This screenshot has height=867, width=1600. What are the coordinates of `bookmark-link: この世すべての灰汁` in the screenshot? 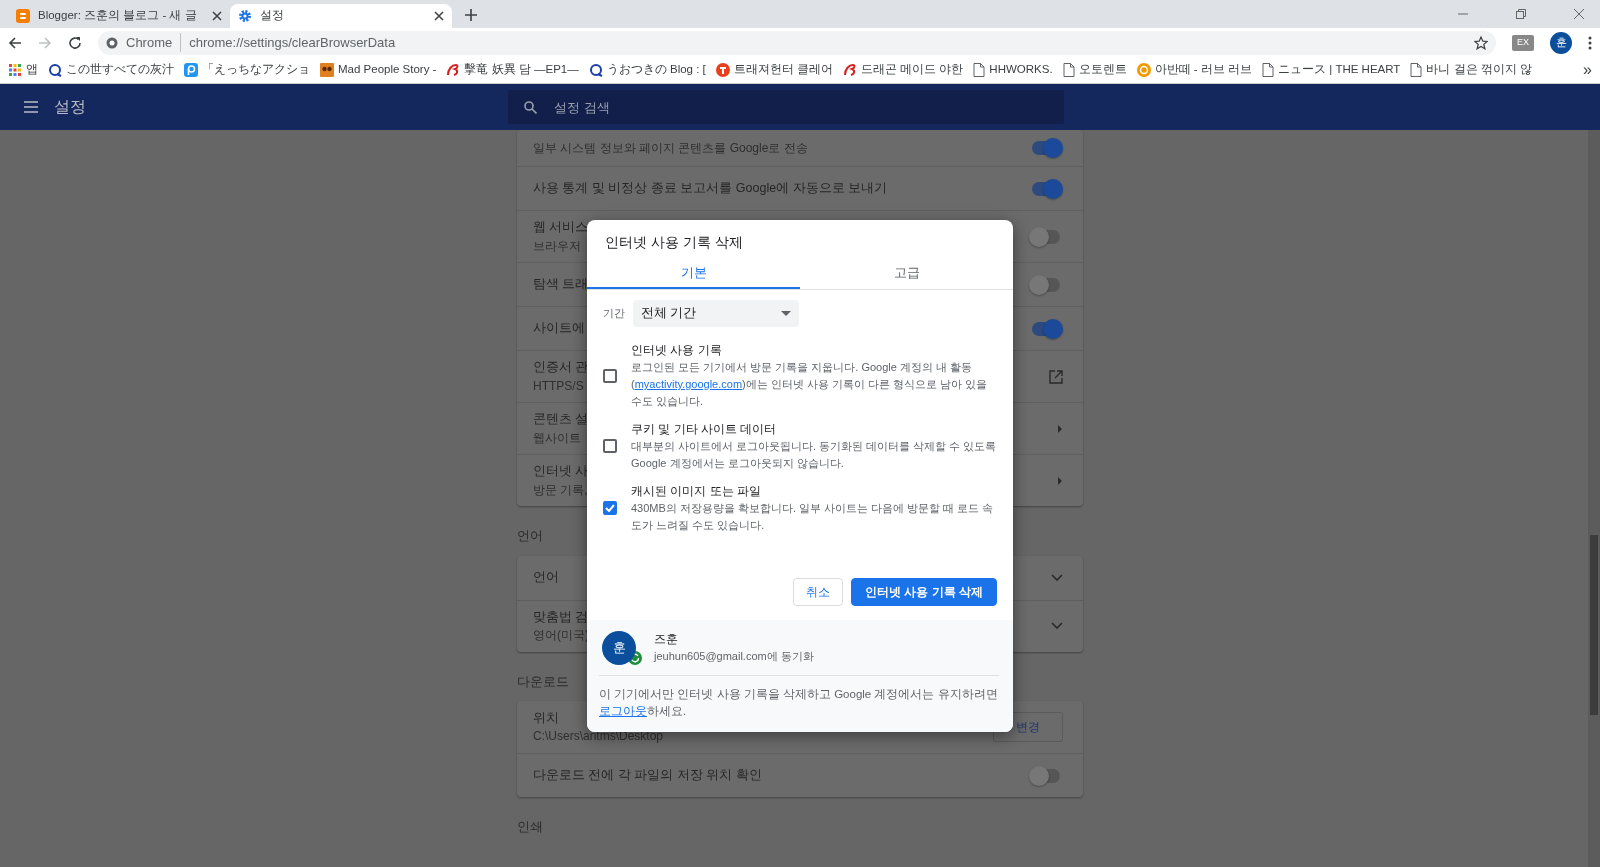 It's located at (111, 70).